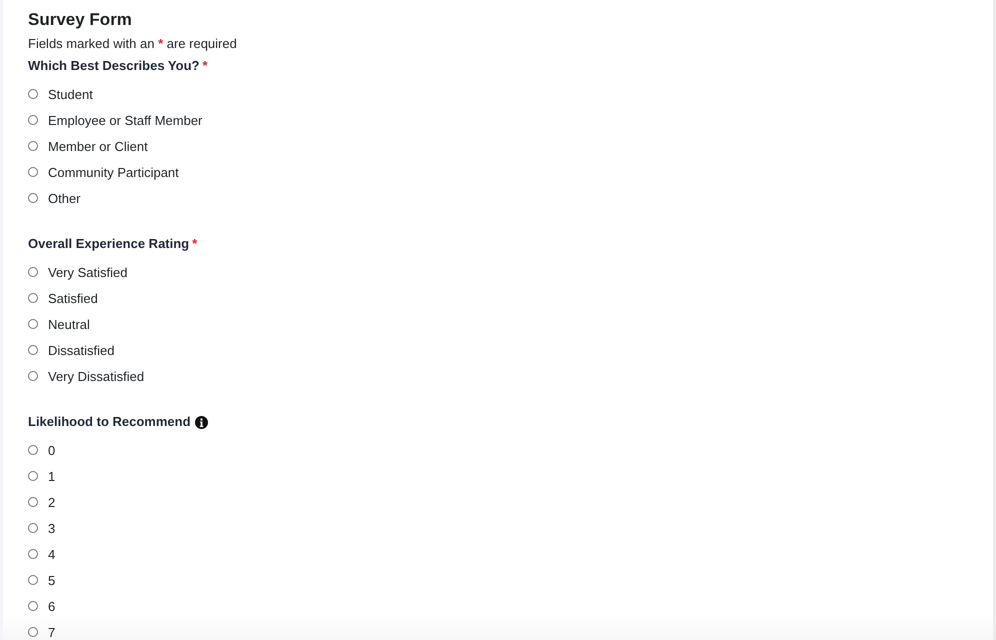  I want to click on option-label: Very Dissatisfied, so click(96, 377).